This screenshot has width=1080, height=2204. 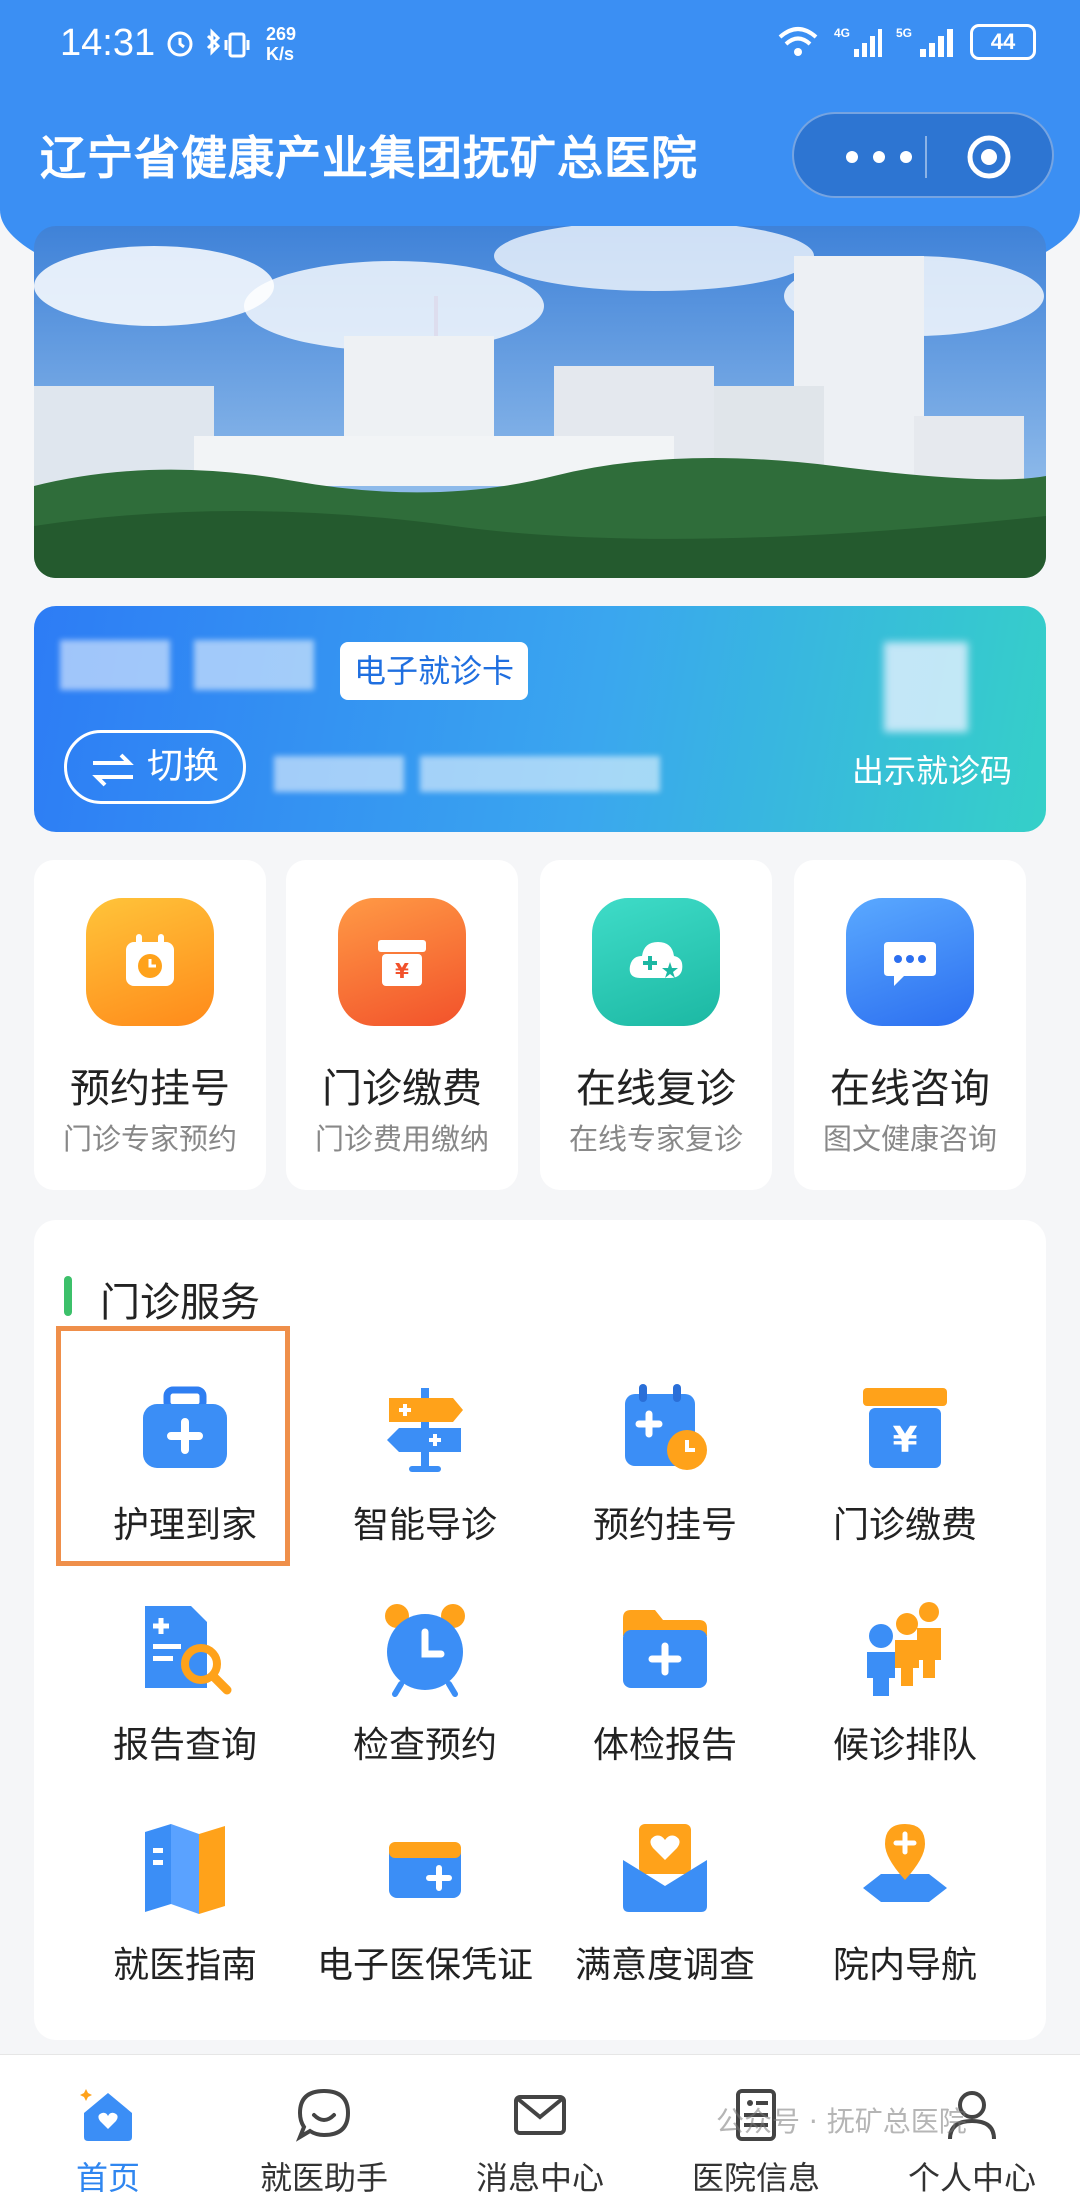 What do you see at coordinates (425, 1430) in the screenshot?
I see `signpost-icon` at bounding box center [425, 1430].